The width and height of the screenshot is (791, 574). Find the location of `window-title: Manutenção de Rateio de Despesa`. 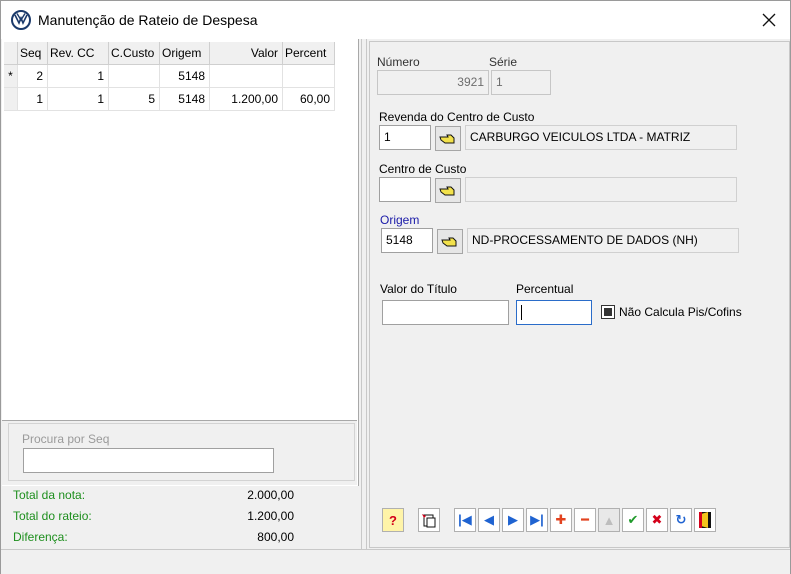

window-title: Manutenção de Rateio de Despesa is located at coordinates (148, 20).